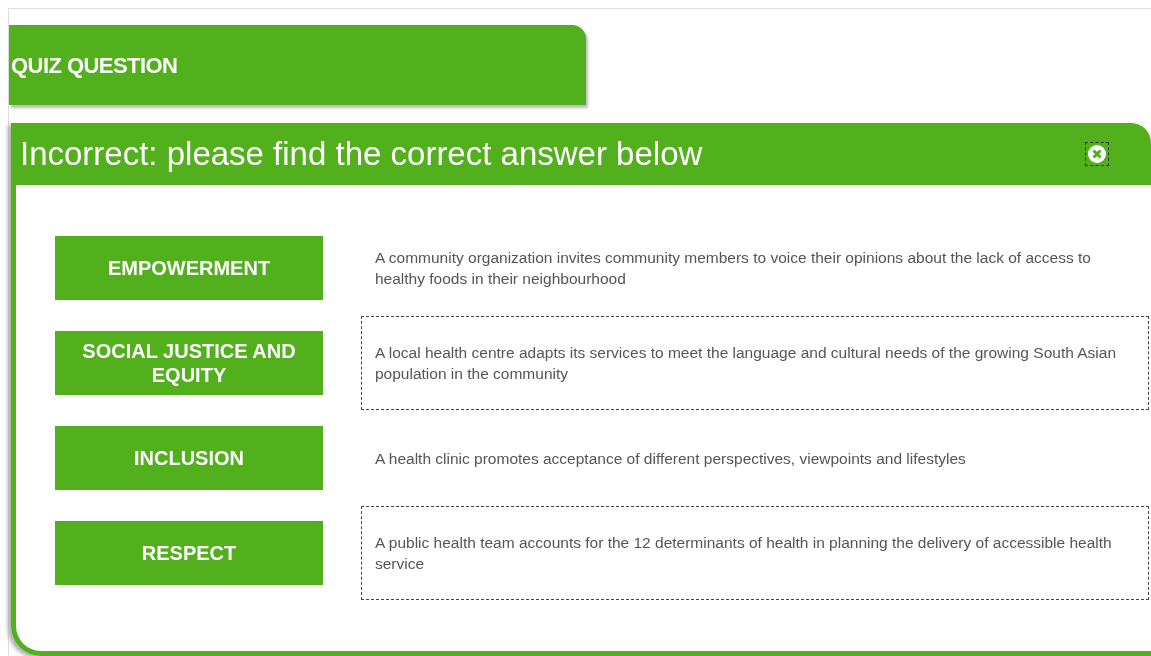 This screenshot has height=656, width=1151. Describe the element at coordinates (94, 65) in the screenshot. I see `quiz-header-title: QUIZ QUESTION` at that location.